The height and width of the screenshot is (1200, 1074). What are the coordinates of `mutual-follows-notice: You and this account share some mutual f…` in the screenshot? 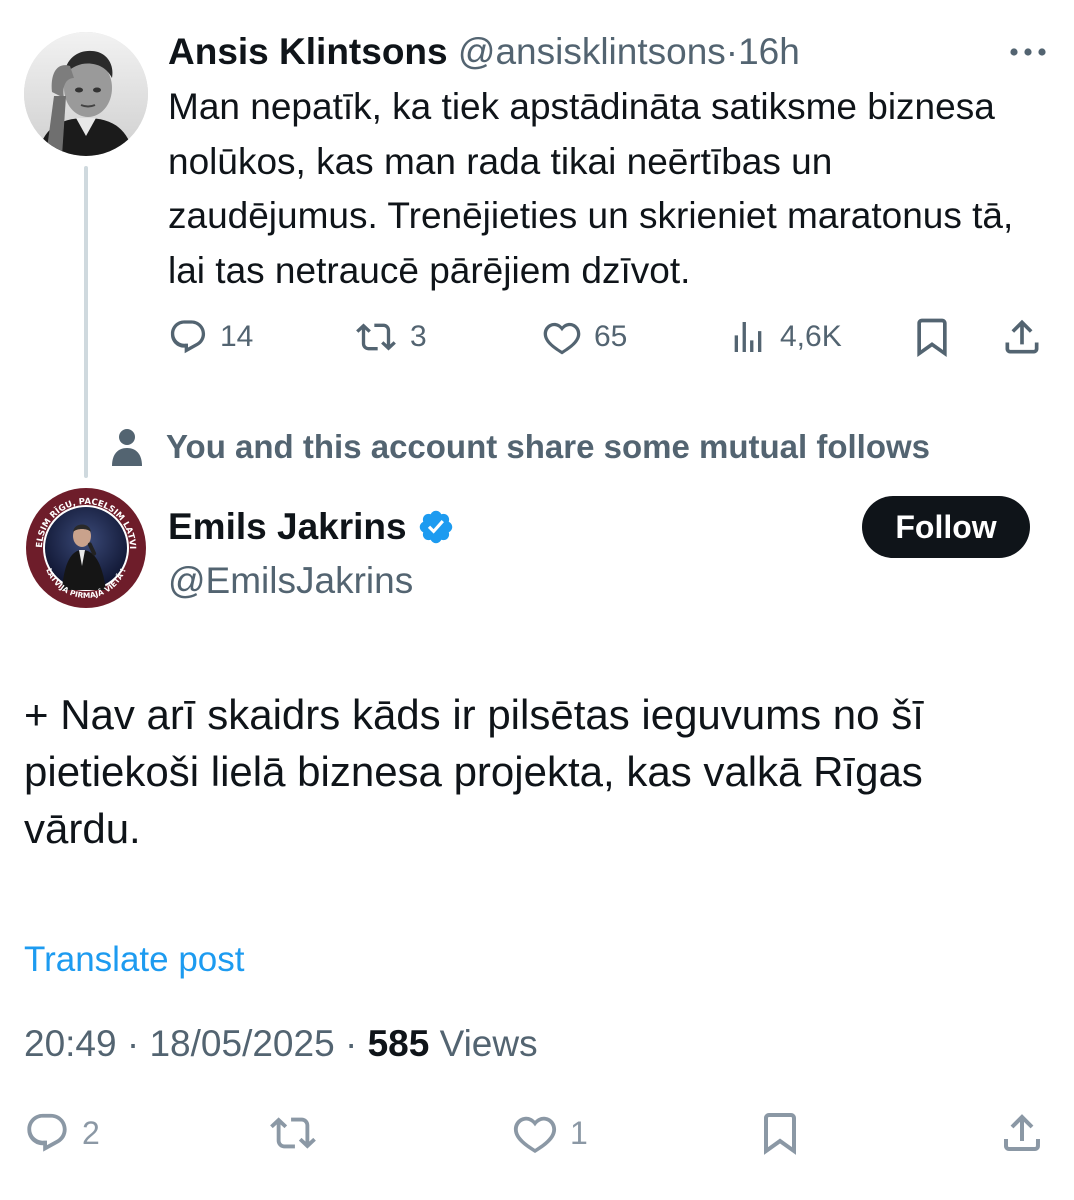 It's located at (520, 447).